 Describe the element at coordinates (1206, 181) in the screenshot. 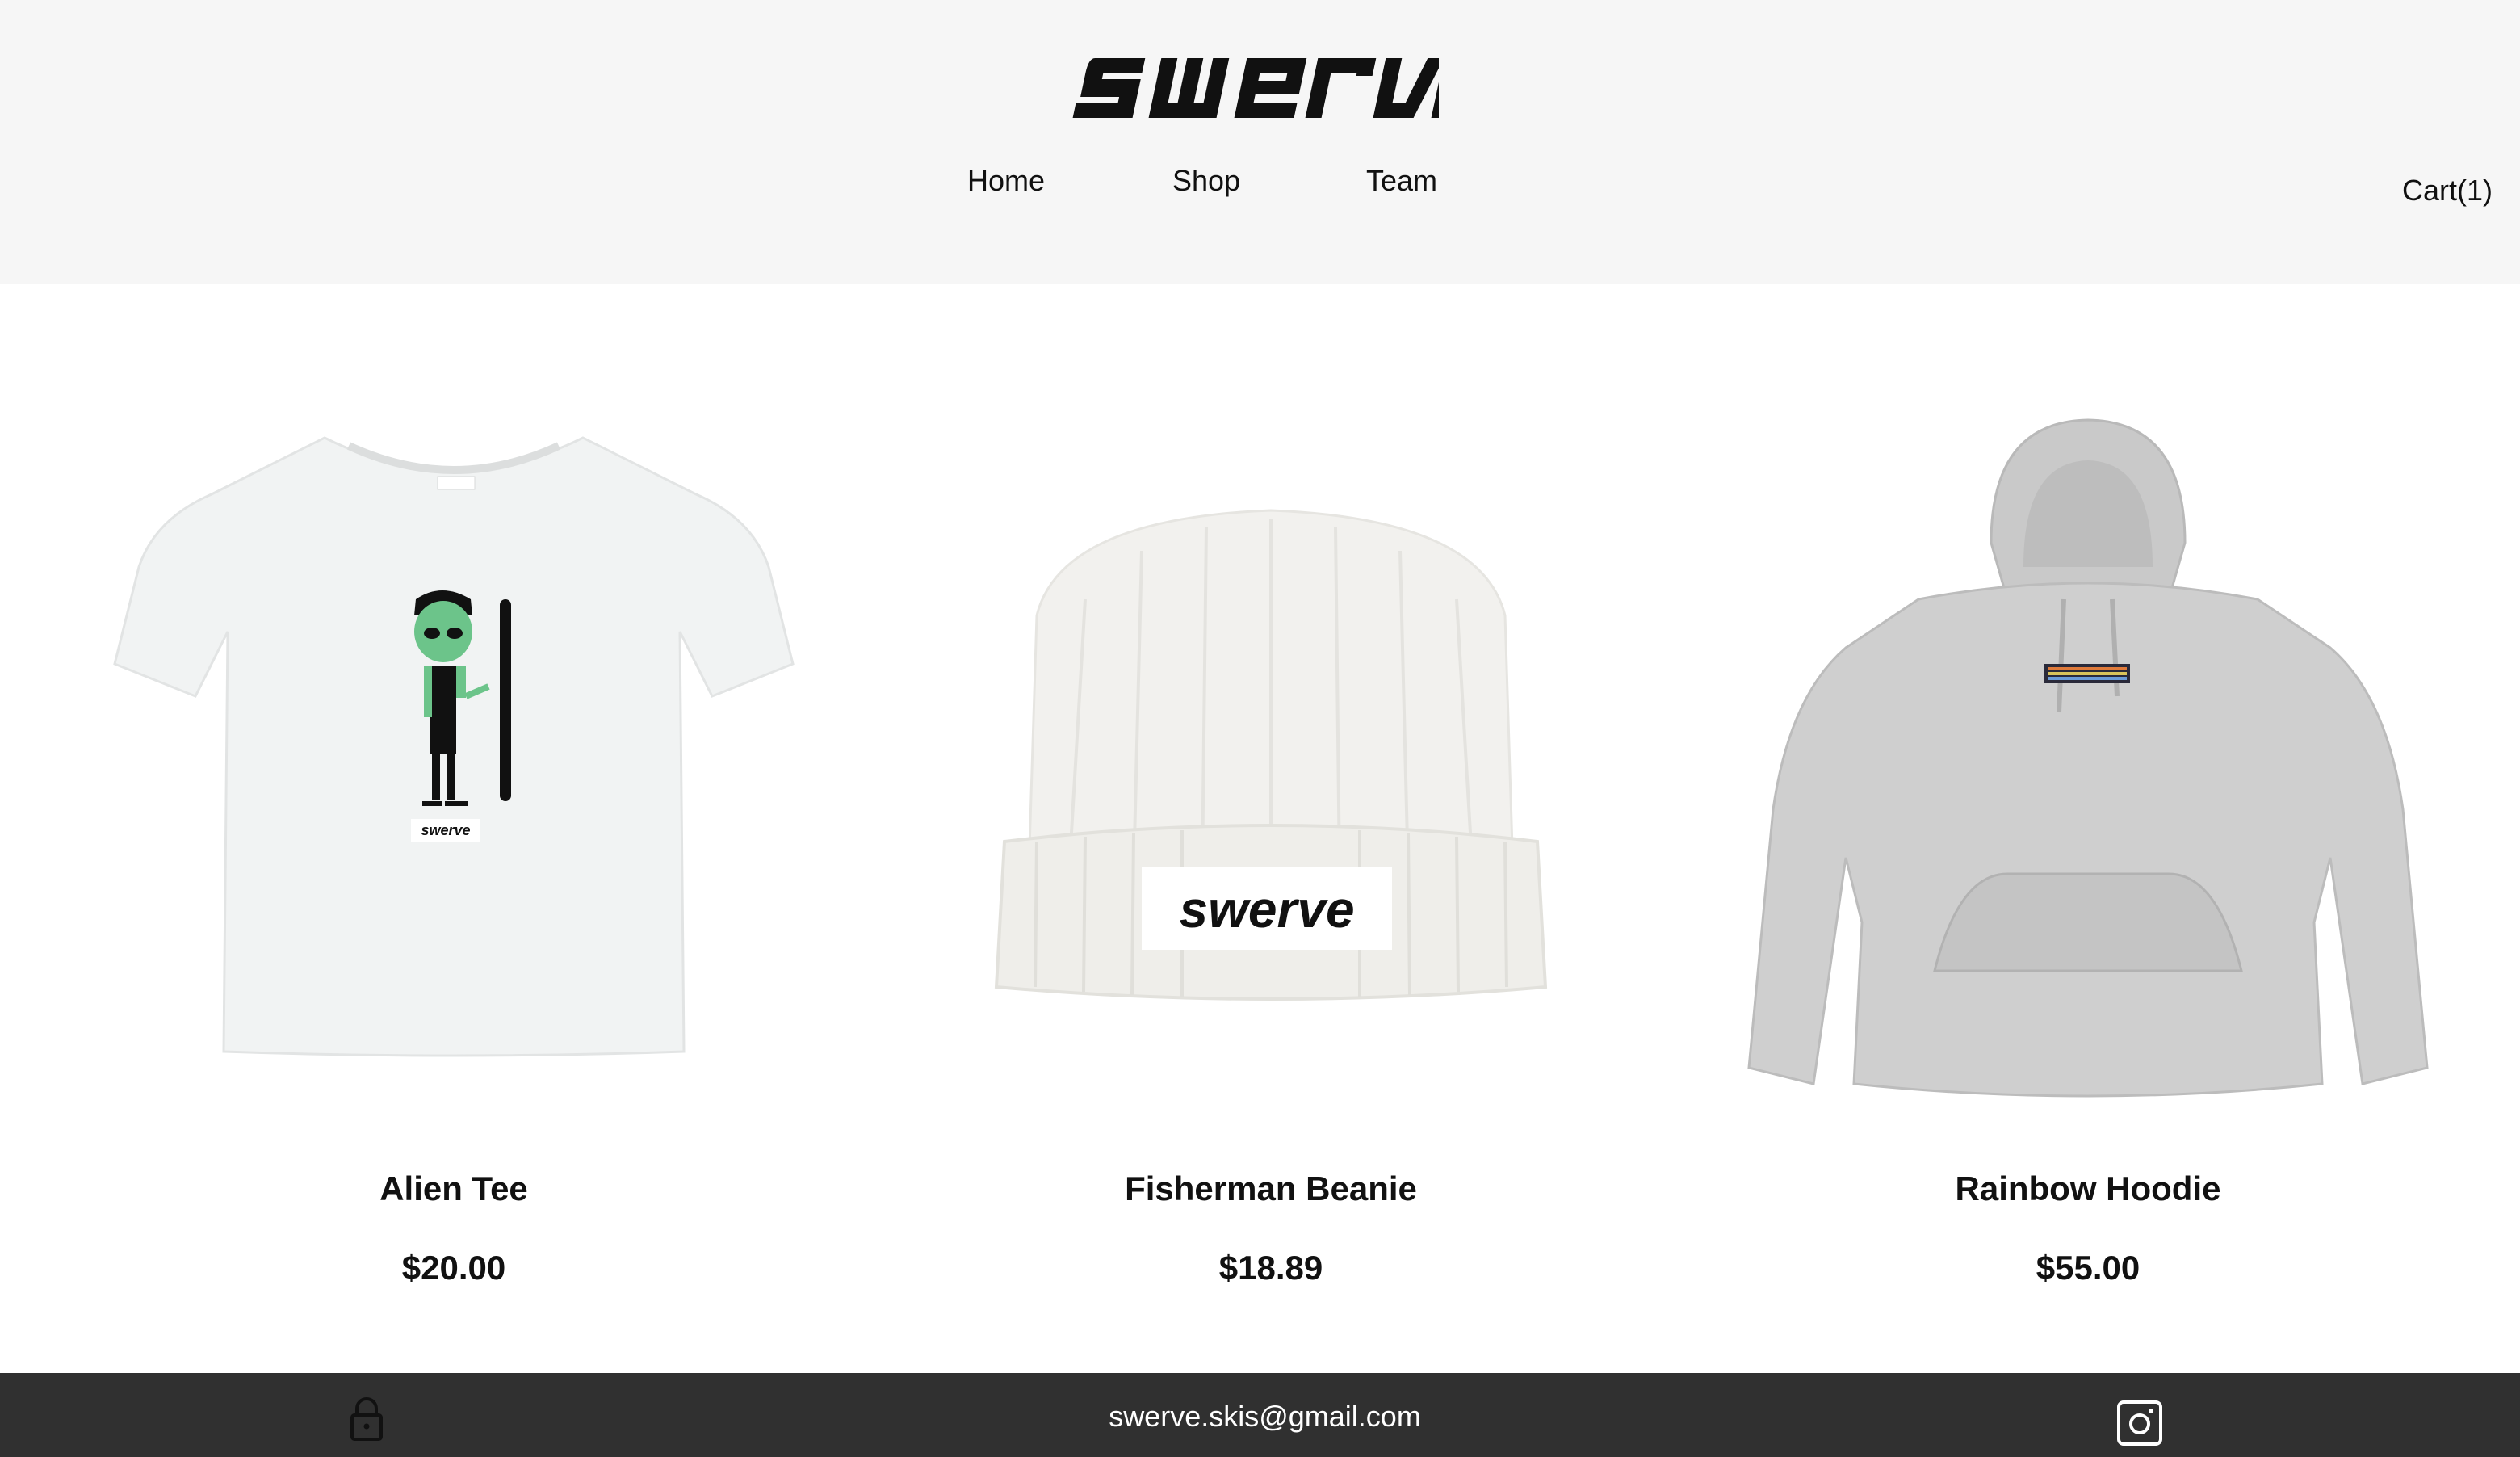

I see `nav-link-shop: Shop` at that location.